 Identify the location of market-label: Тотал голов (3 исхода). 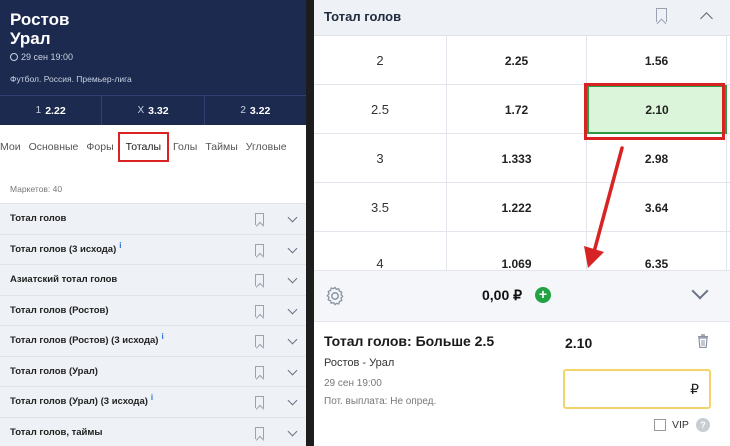
(63, 249).